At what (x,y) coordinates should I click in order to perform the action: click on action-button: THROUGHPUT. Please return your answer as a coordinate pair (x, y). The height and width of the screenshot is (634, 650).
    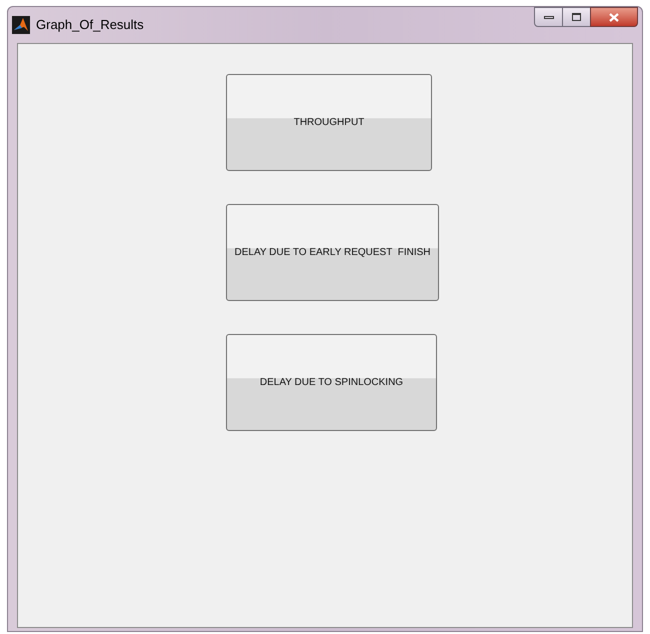
    Looking at the image, I should click on (329, 122).